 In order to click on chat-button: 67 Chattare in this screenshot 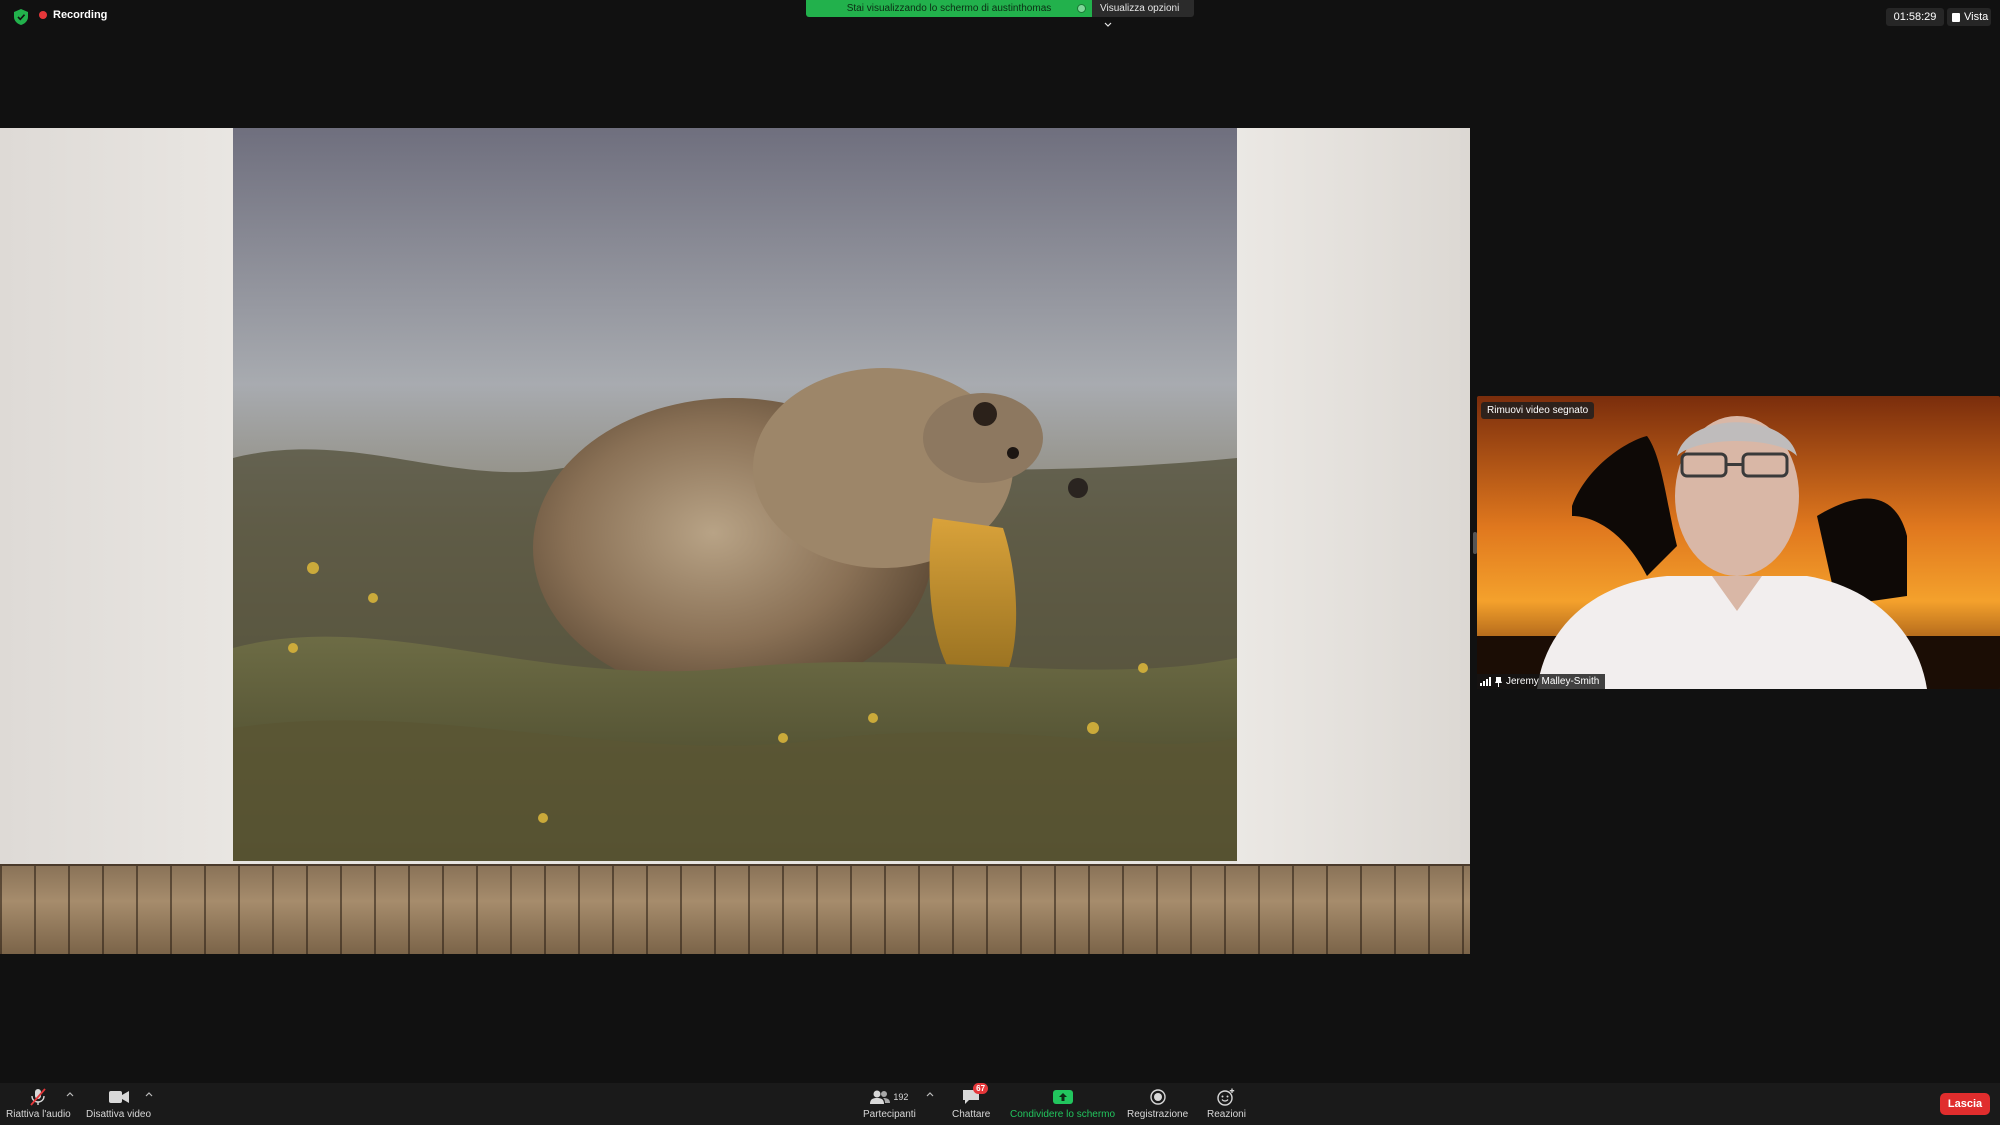, I will do `click(971, 1101)`.